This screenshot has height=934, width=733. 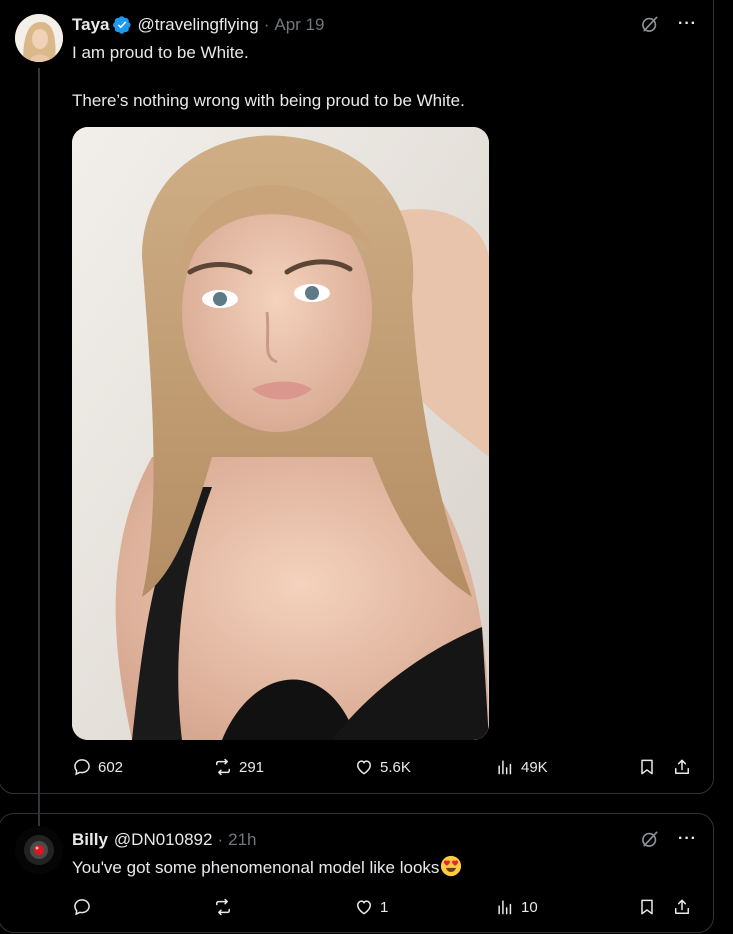 I want to click on reply-like-button: 1, so click(x=371, y=907).